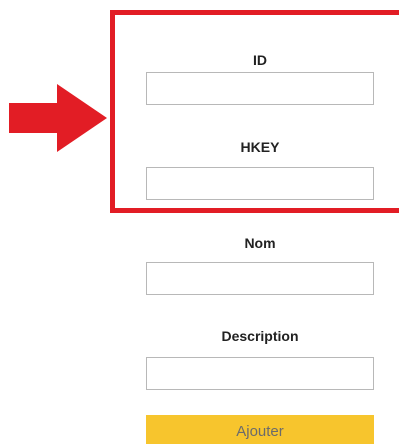  What do you see at coordinates (260, 183) in the screenshot?
I see `hkey-field` at bounding box center [260, 183].